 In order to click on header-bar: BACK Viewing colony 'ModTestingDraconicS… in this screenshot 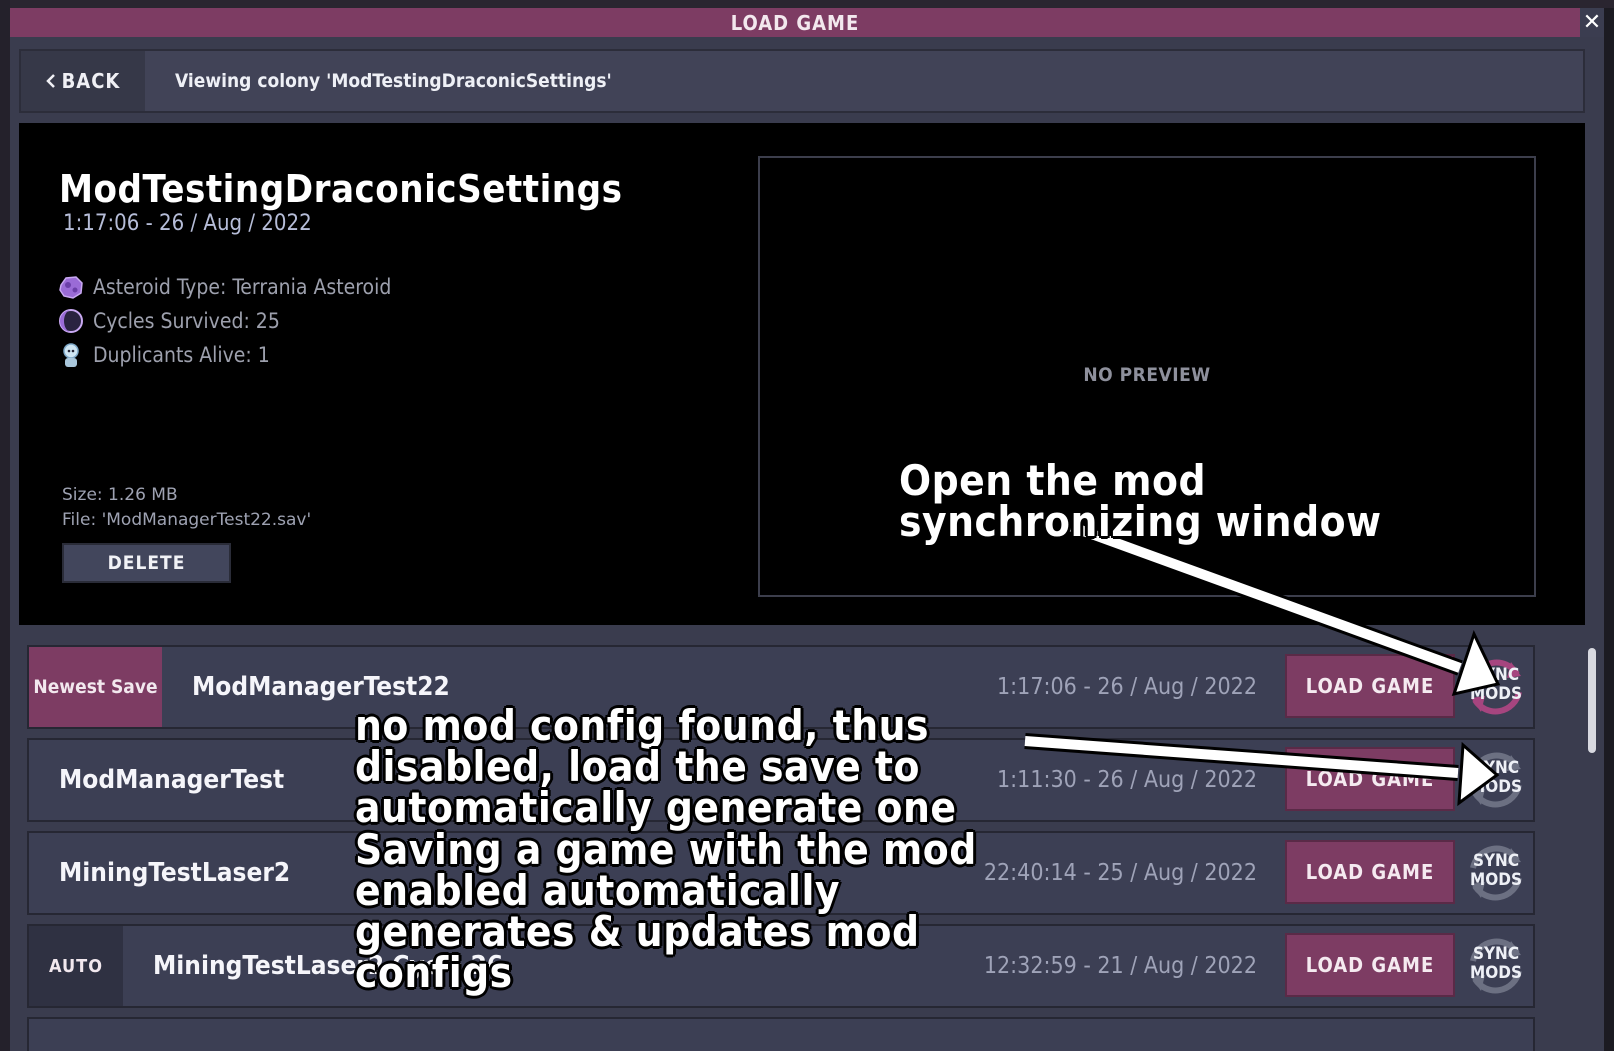, I will do `click(802, 81)`.